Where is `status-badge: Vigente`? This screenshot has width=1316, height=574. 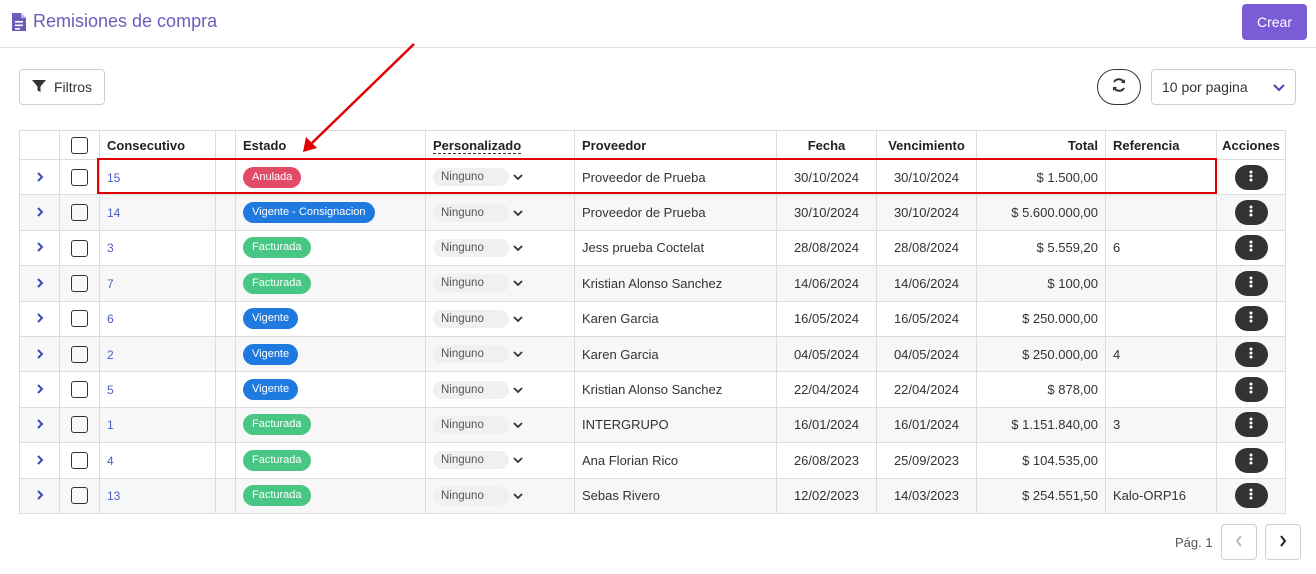
status-badge: Vigente is located at coordinates (271, 319).